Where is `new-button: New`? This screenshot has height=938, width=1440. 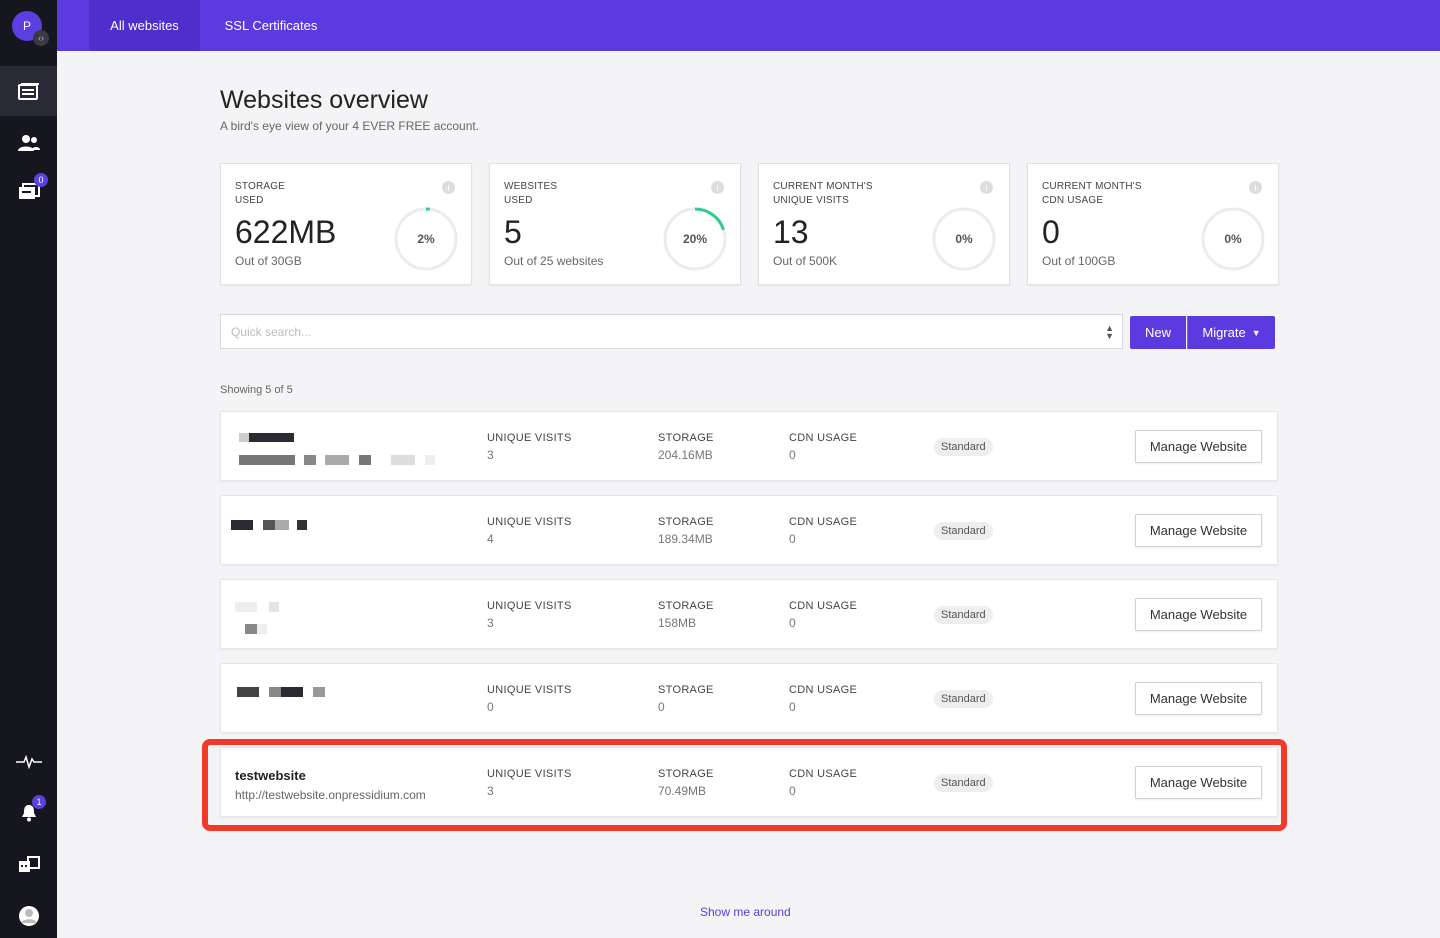
new-button: New is located at coordinates (1158, 332).